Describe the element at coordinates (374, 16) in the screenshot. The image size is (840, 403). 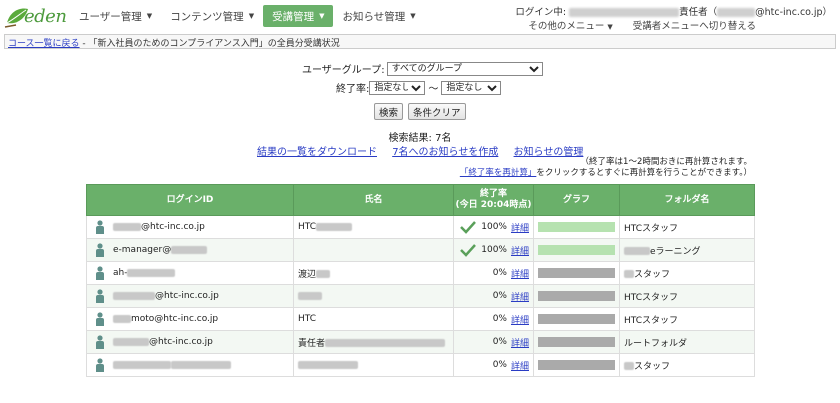
I see `nav-label: お知らせ管理` at that location.